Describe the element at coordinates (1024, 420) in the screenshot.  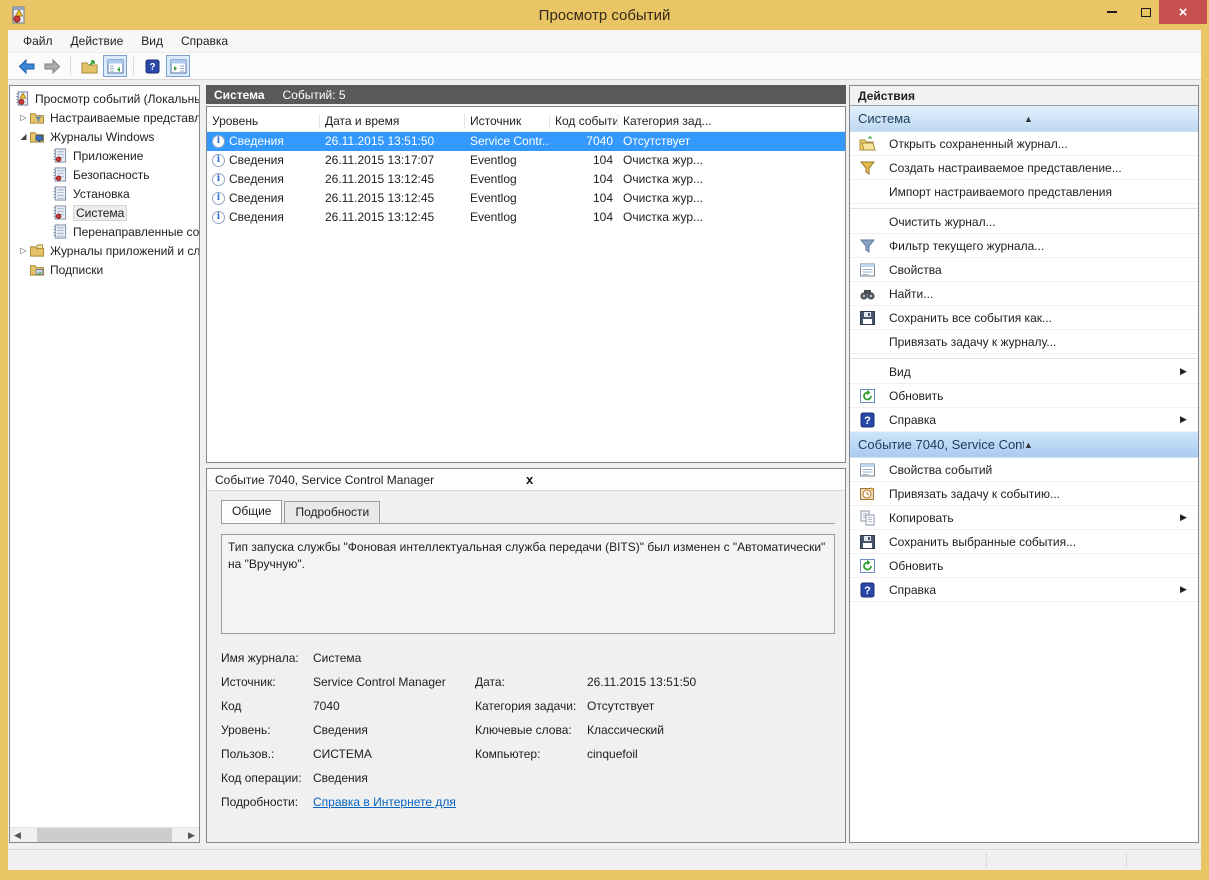
I see `action-help: ? Справка ▶` at that location.